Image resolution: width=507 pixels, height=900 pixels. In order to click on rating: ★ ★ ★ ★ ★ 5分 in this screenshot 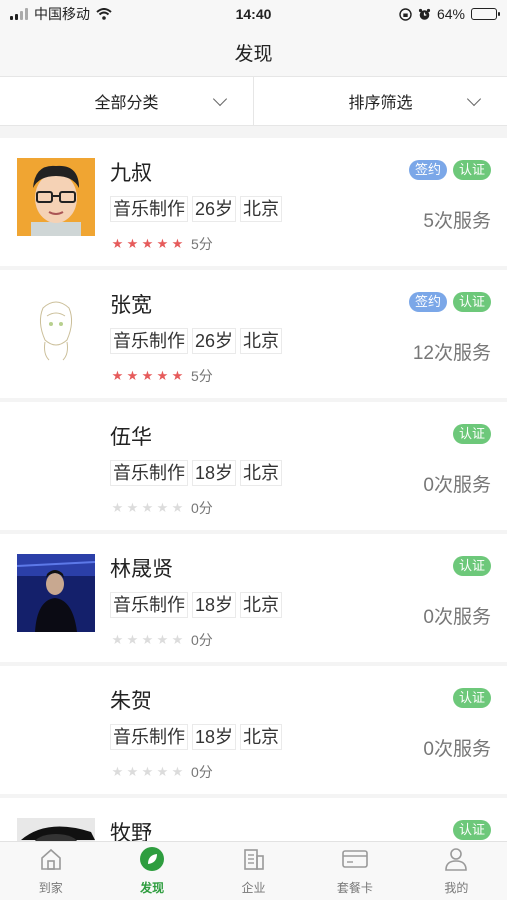, I will do `click(161, 376)`.